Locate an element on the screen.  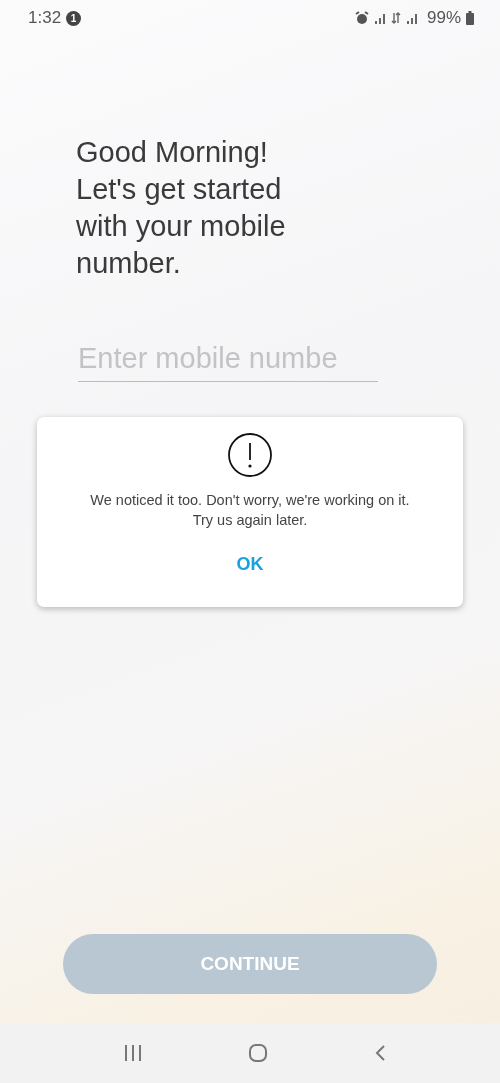
home-icon is located at coordinates (258, 1053).